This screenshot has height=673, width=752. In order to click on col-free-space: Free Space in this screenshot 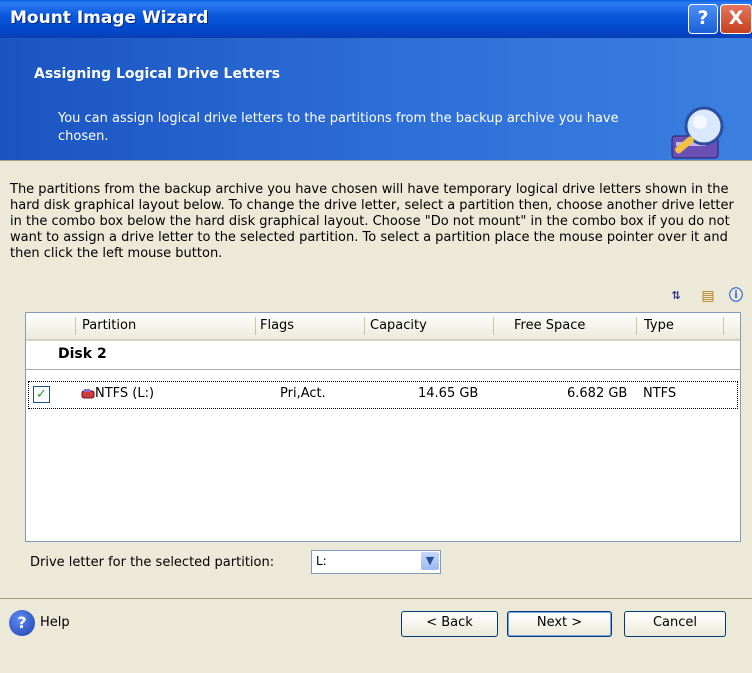, I will do `click(549, 325)`.